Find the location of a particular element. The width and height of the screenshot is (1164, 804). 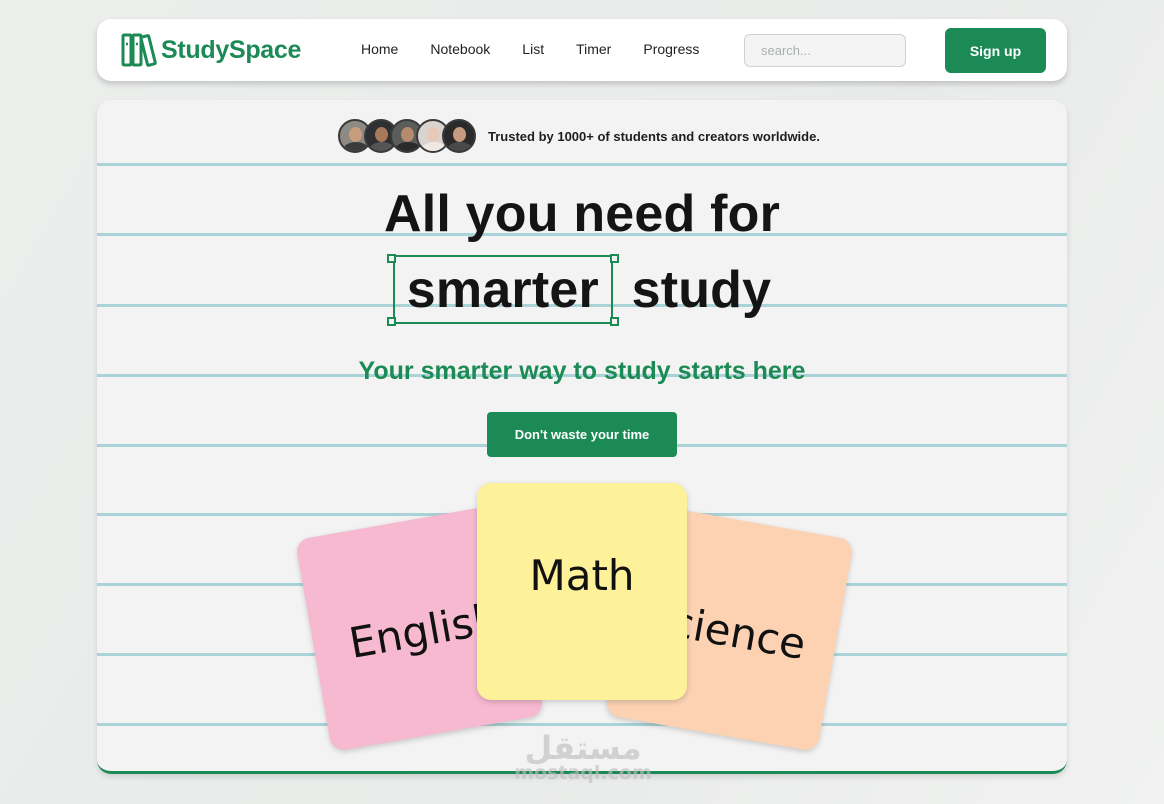

nav-link-timer: Timer is located at coordinates (593, 49).